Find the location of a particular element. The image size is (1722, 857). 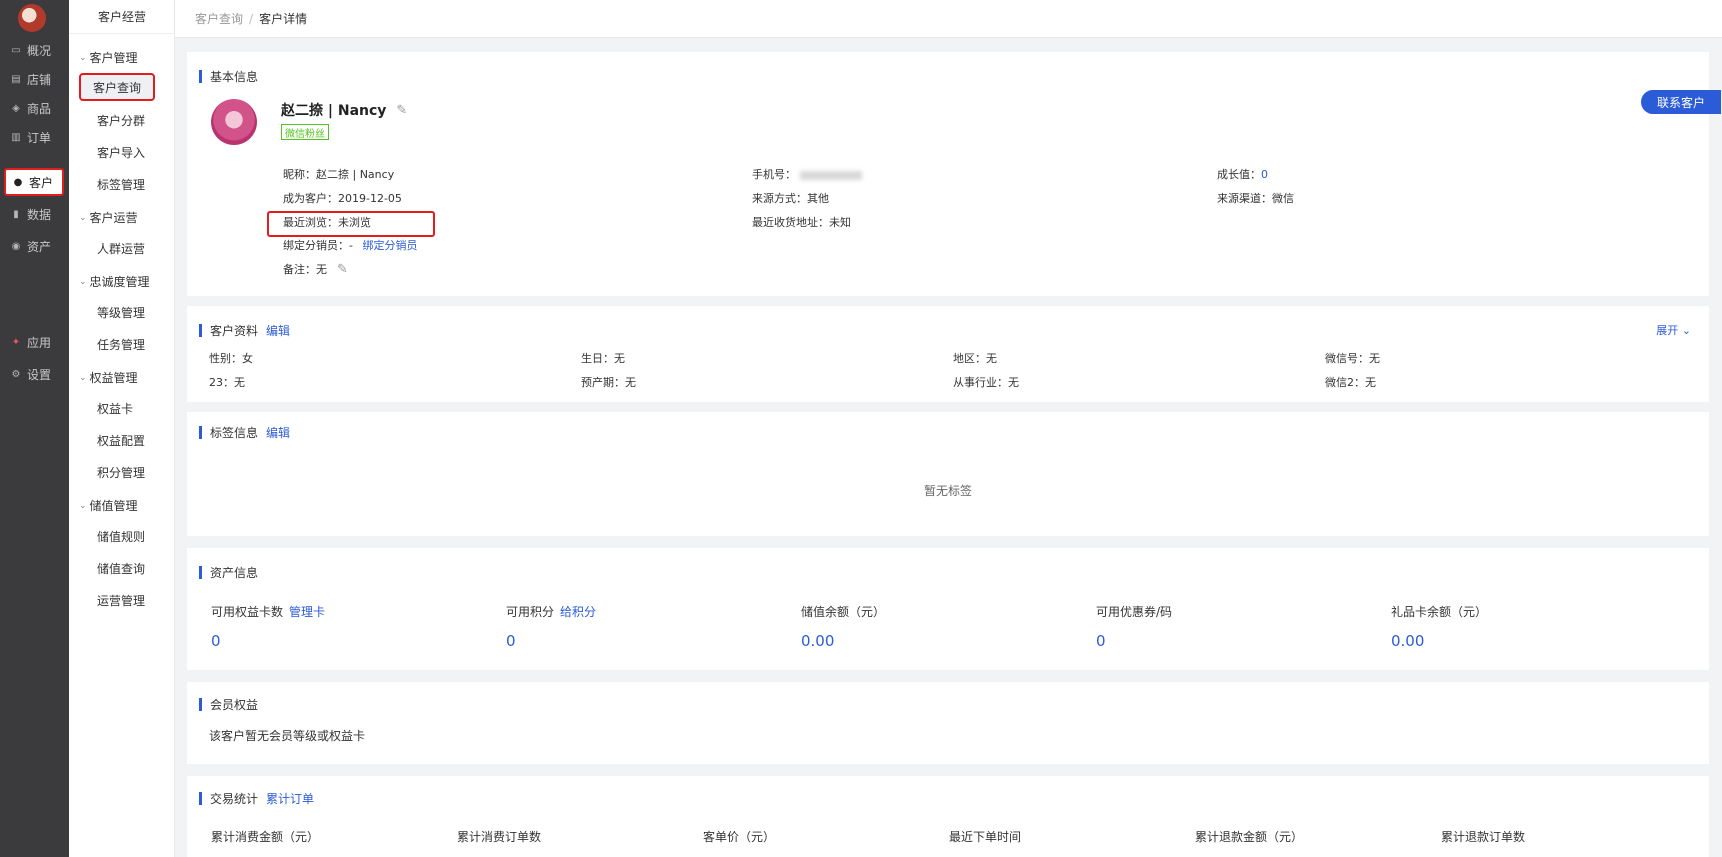

member-rights-header: 会员权益 is located at coordinates (228, 704).